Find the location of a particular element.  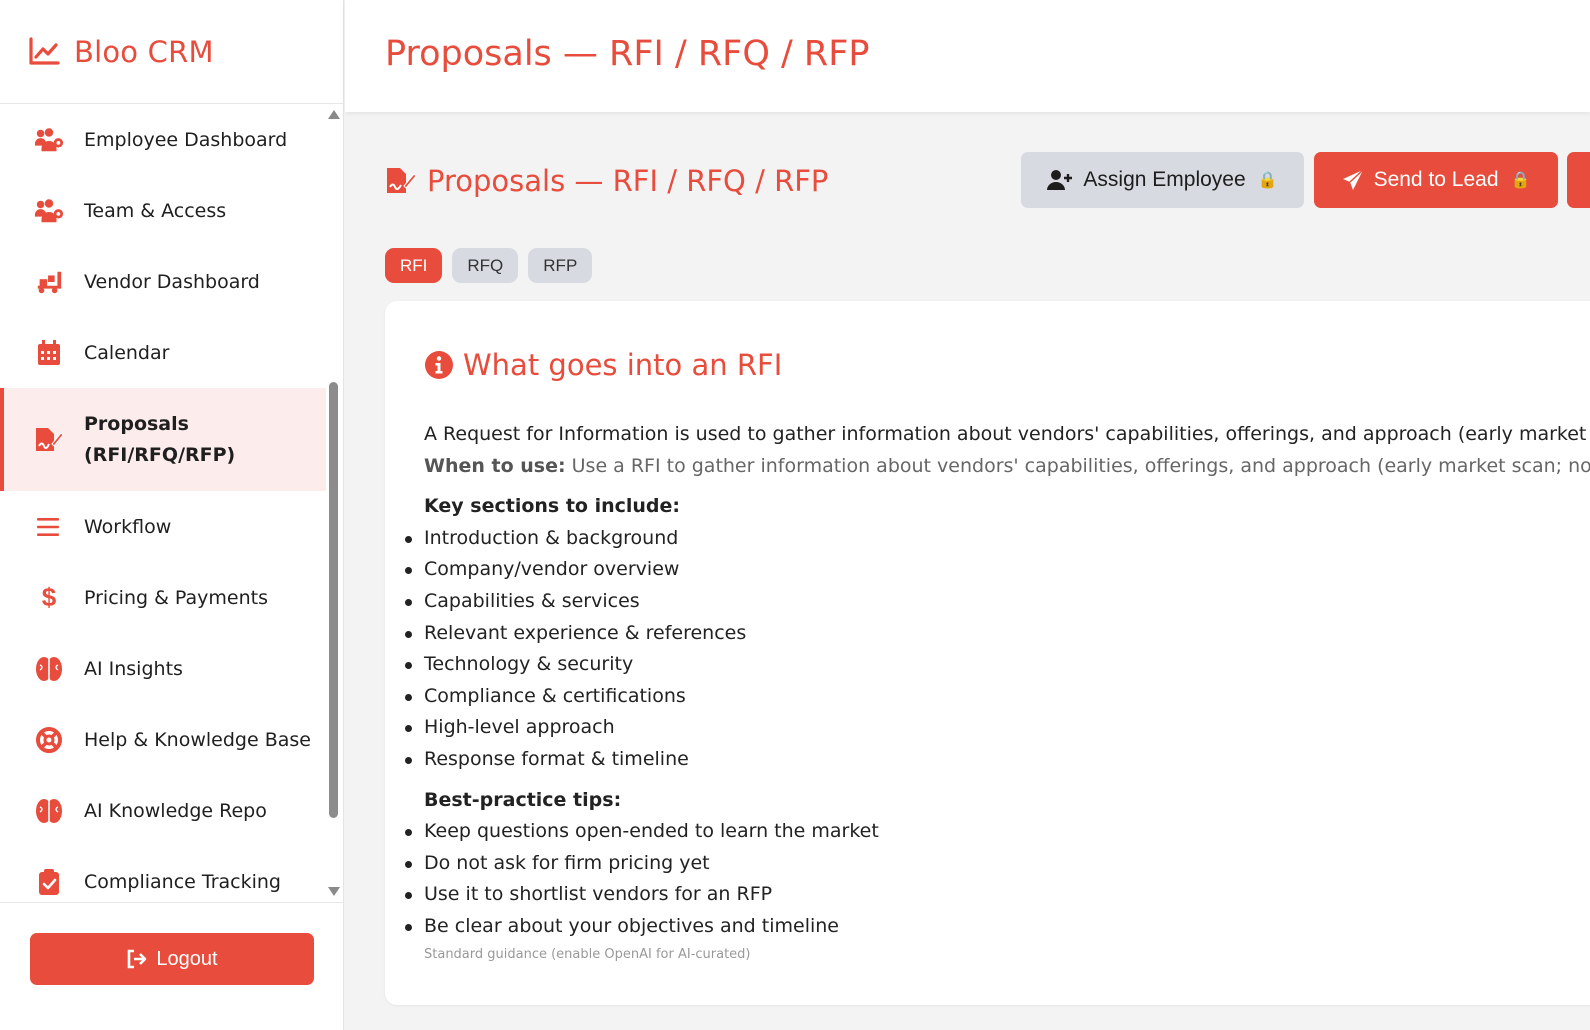

sidebar-item-workflow: Workflow is located at coordinates (163, 526).